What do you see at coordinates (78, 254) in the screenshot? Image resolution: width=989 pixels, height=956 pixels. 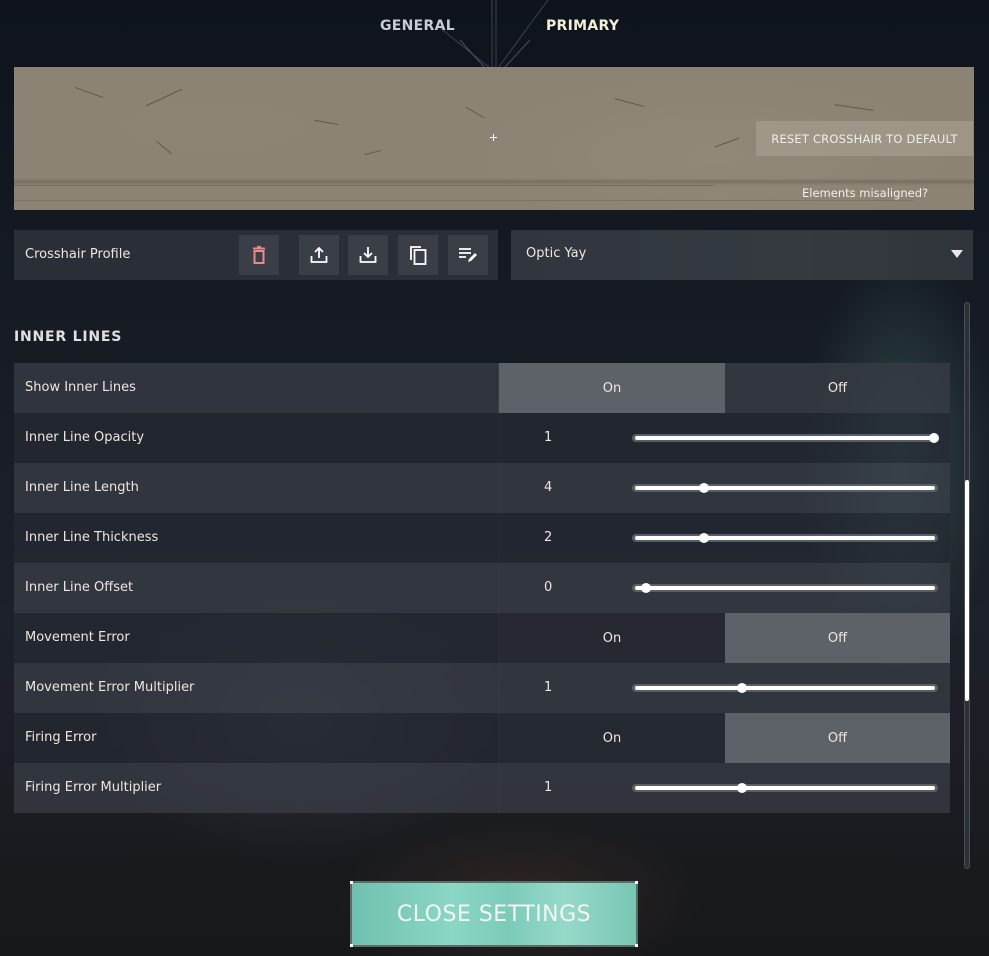 I see `crosshair-profile-label: Crosshair Profile` at bounding box center [78, 254].